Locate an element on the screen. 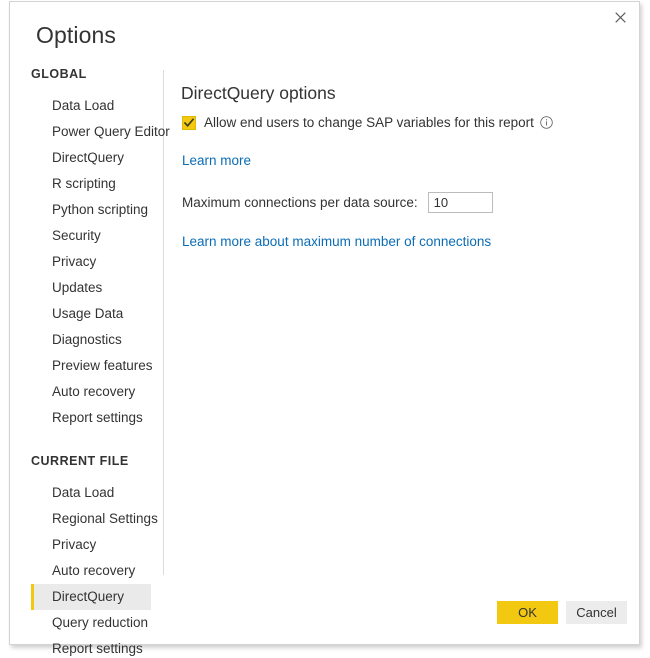 This screenshot has height=658, width=650. sidebar-item-report-settings: Report settings is located at coordinates (91, 418).